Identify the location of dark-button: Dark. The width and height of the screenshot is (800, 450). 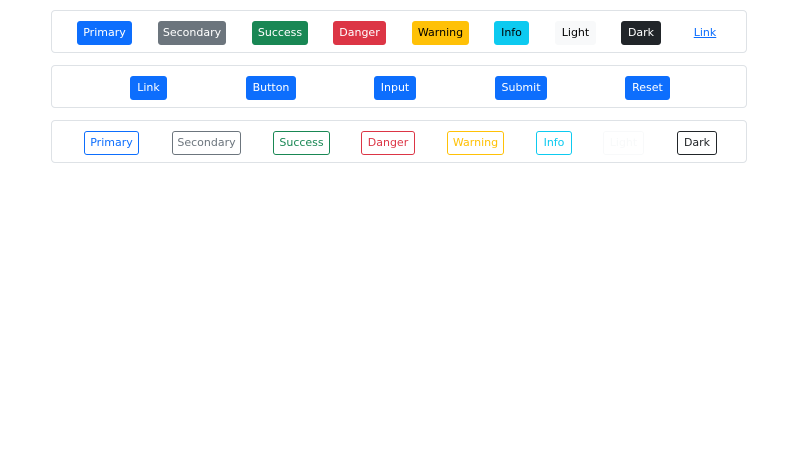
(641, 33).